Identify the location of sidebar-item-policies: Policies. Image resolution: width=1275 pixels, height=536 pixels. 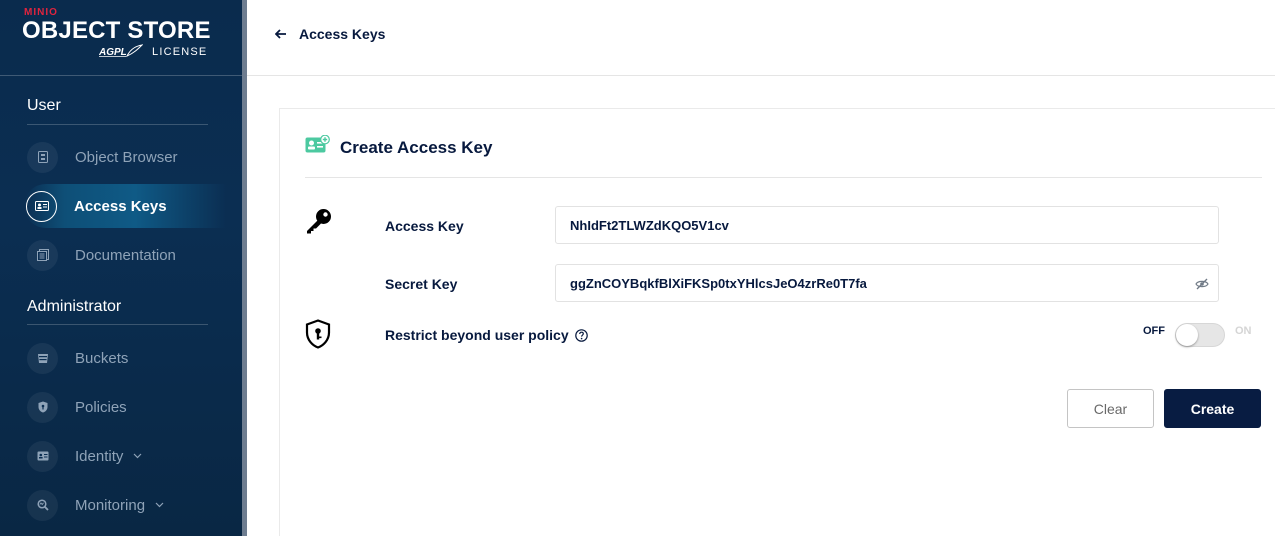
(127, 407).